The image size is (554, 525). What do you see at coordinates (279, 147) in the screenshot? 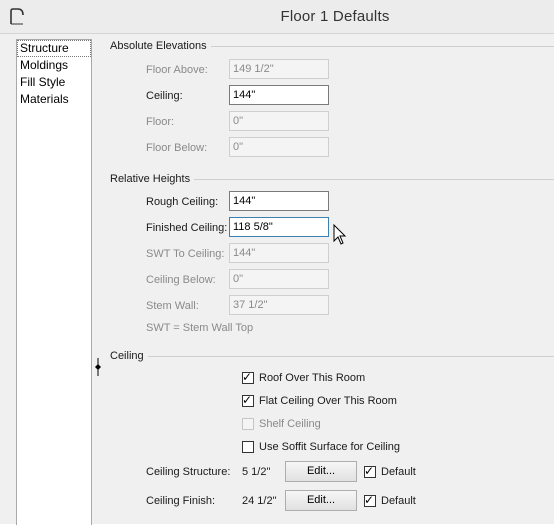
I see `floor-below-field: 0"` at bounding box center [279, 147].